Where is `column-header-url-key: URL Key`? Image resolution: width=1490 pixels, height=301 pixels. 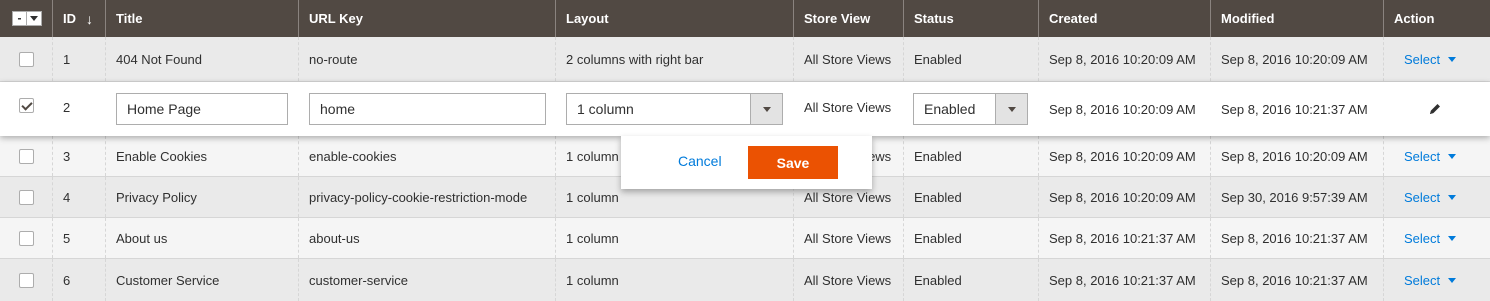 column-header-url-key: URL Key is located at coordinates (427, 18).